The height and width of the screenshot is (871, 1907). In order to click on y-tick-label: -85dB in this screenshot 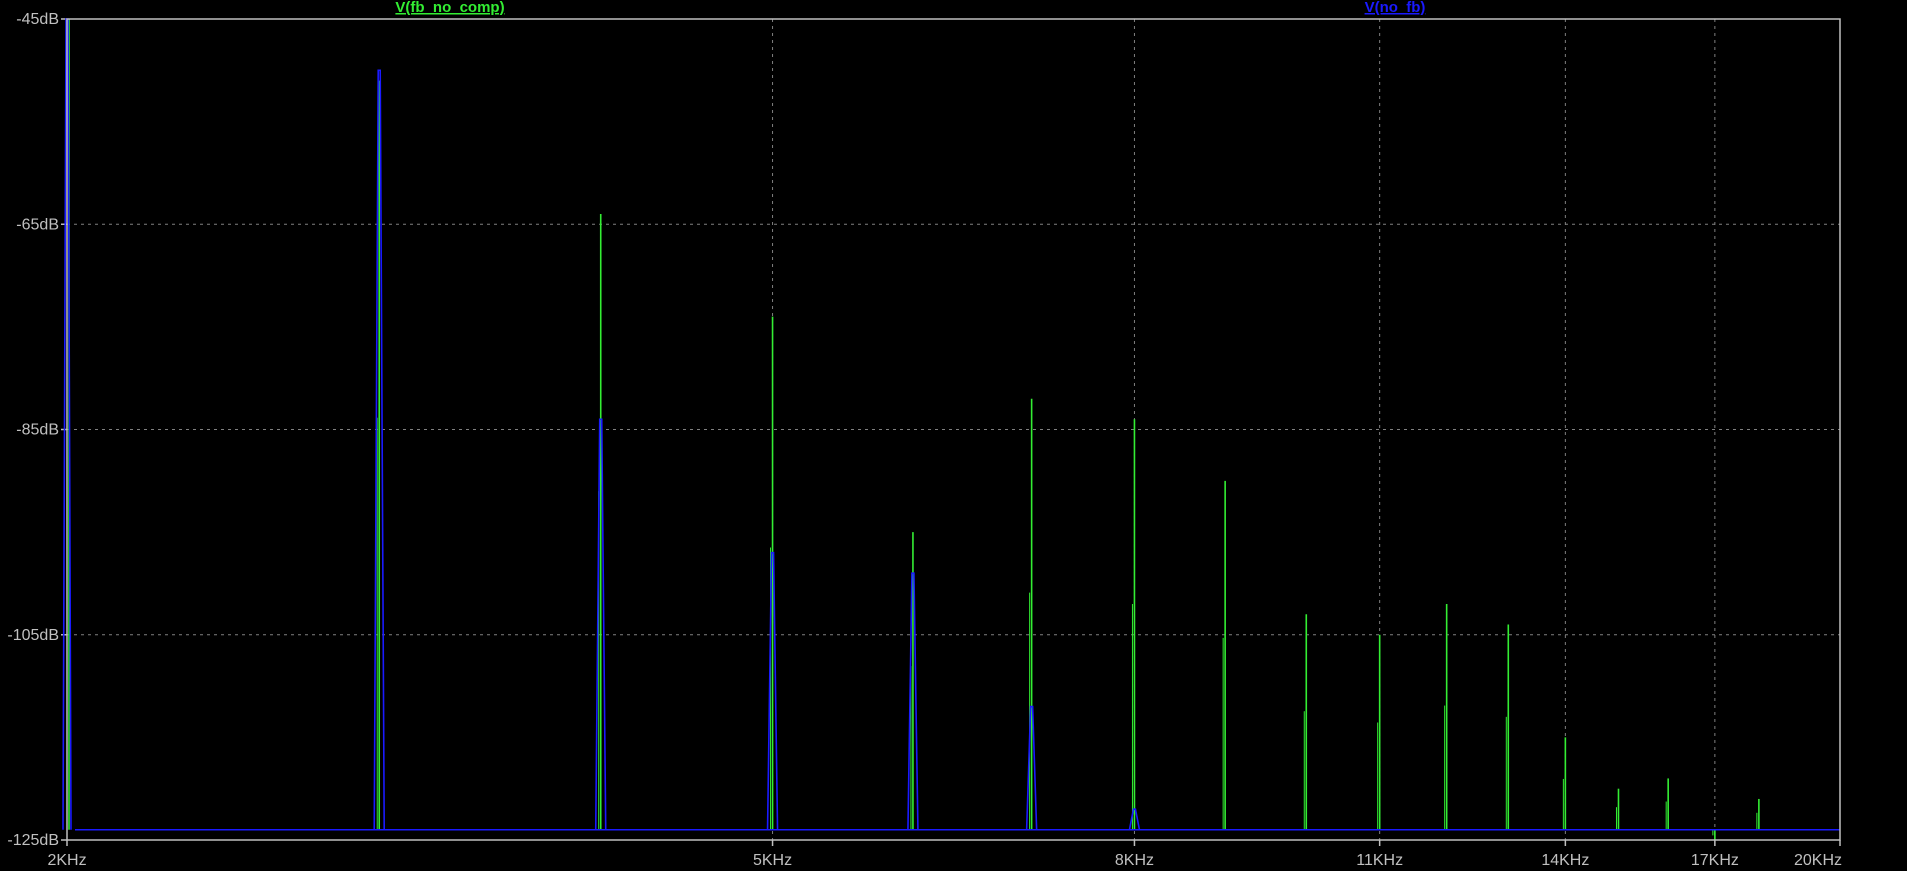, I will do `click(37, 430)`.